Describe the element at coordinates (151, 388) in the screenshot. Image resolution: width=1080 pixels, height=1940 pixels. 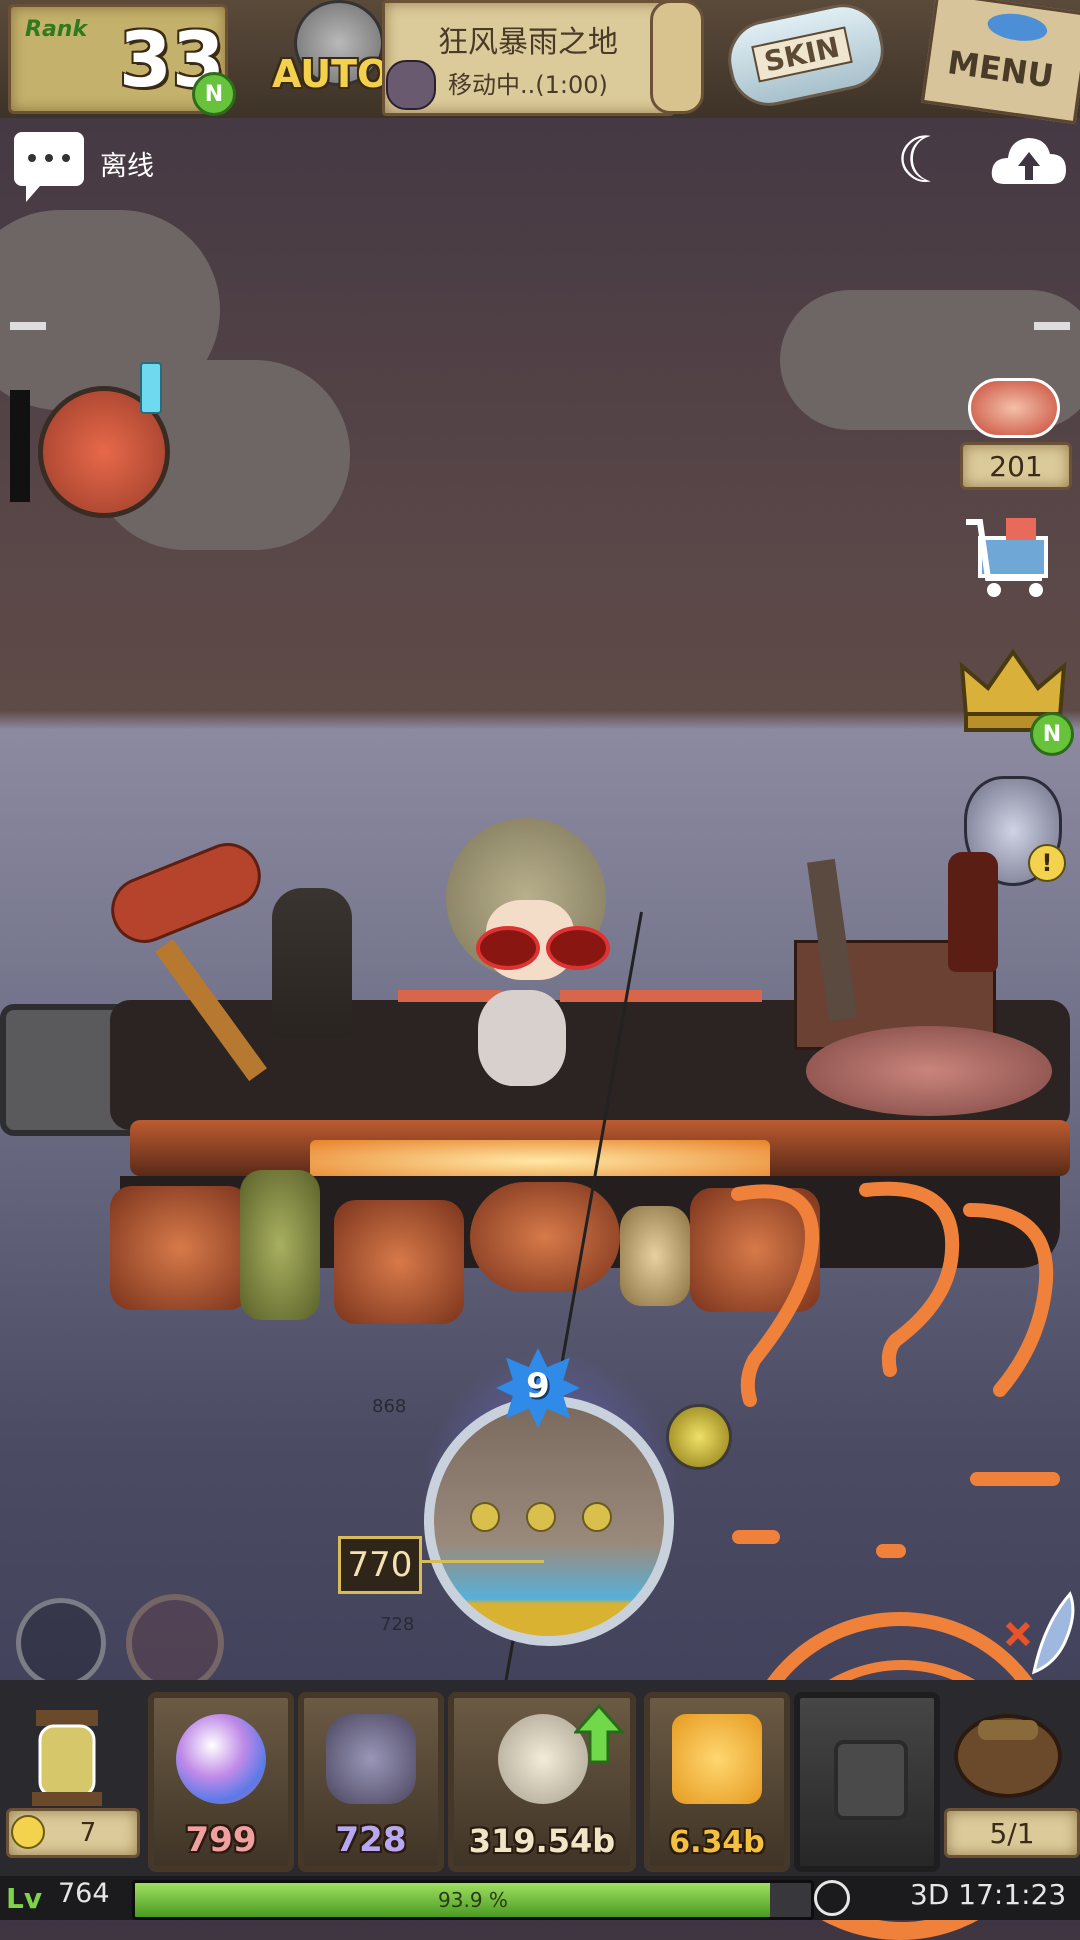
I see `alert-icon` at that location.